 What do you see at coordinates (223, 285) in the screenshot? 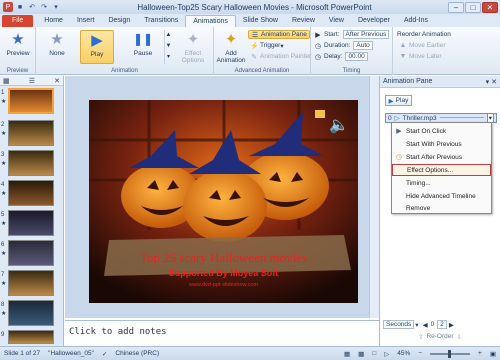
I see `slide-url: www.dvd-ppt-slideshow.com` at bounding box center [223, 285].